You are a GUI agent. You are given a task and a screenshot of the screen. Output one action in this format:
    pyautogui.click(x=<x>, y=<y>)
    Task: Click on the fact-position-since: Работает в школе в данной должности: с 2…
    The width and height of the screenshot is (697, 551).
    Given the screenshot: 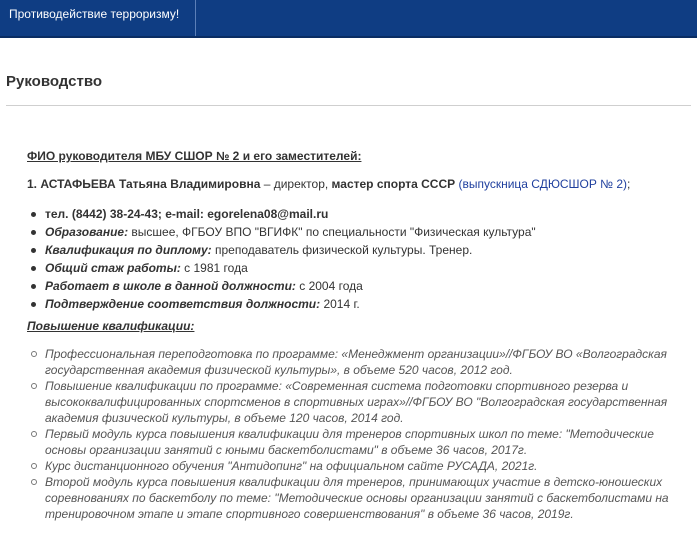 What is the action you would take?
    pyautogui.click(x=283, y=286)
    